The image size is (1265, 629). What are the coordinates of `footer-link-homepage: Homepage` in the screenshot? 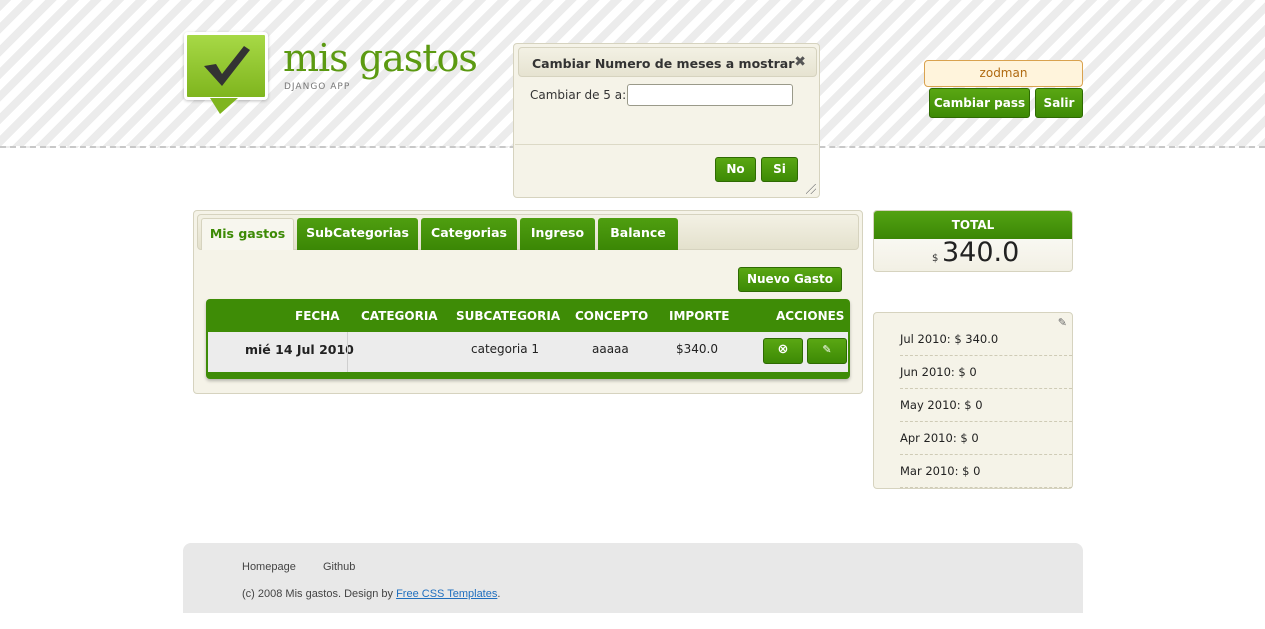 It's located at (269, 567).